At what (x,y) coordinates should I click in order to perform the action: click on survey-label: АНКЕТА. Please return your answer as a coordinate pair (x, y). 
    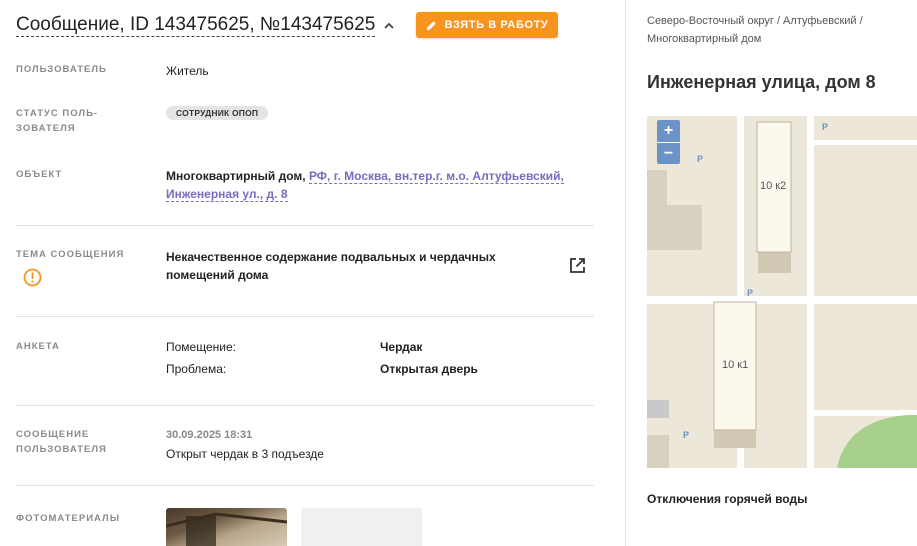
    Looking at the image, I should click on (38, 346).